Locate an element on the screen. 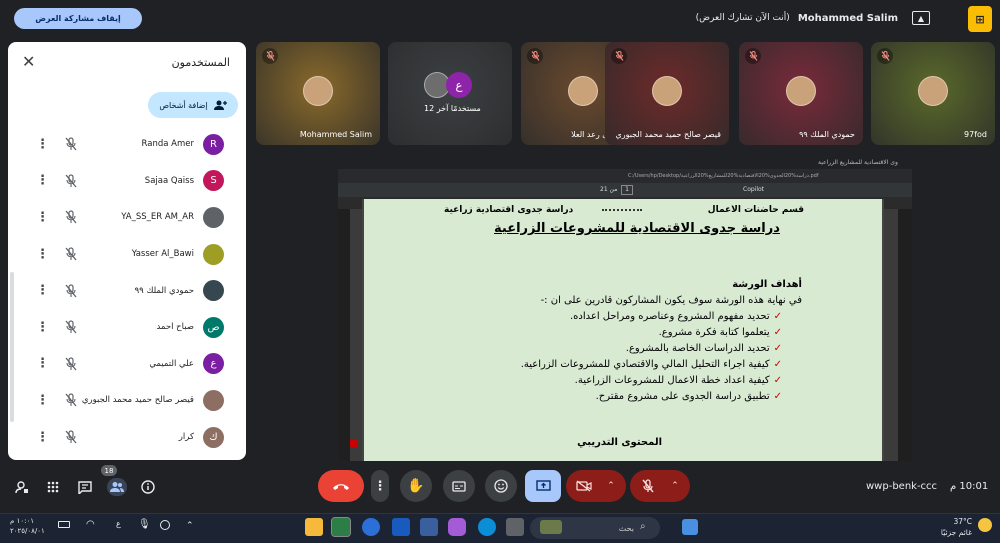 This screenshot has width=1000, height=543. meeting-time: 10:01 م is located at coordinates (969, 486).